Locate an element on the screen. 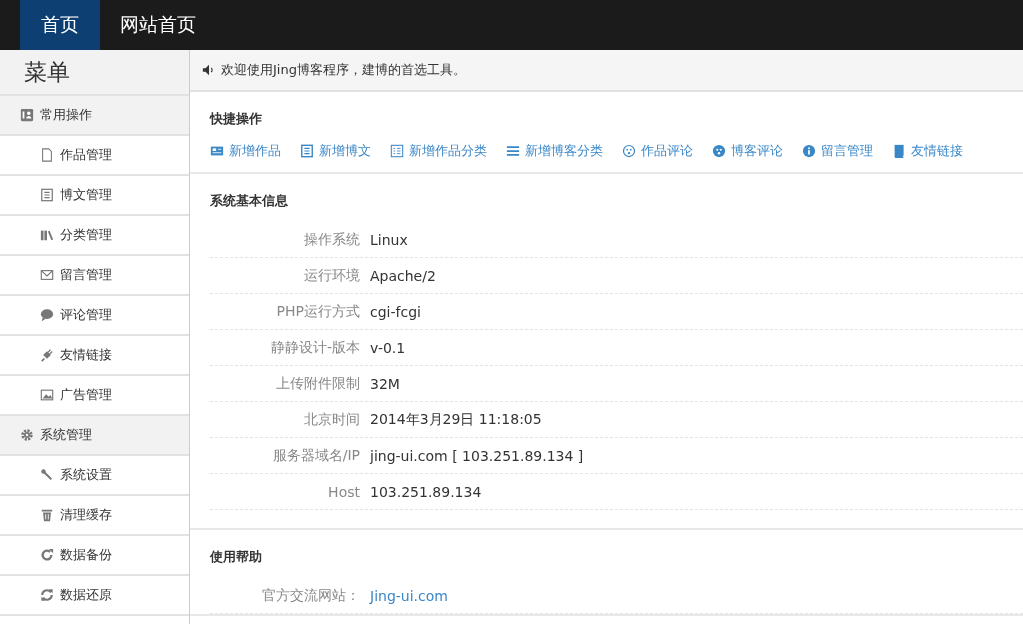 The width and height of the screenshot is (1023, 624). quick-action-link: 新增作品 is located at coordinates (245, 151).